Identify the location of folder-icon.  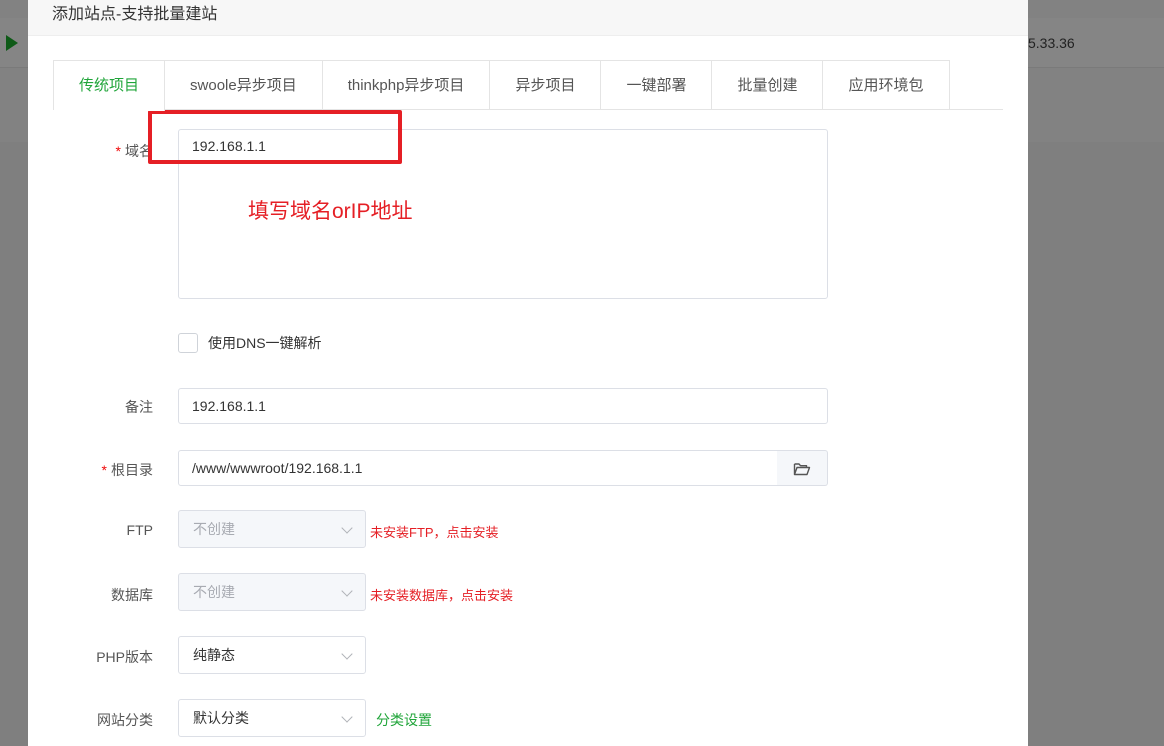
(802, 469).